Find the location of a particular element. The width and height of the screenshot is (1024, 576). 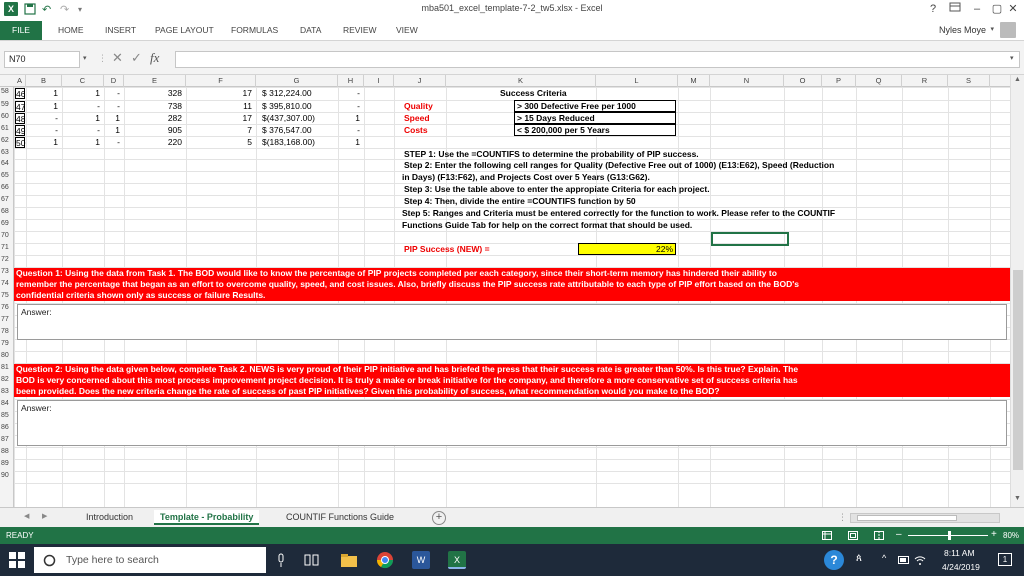

row-header: 89 is located at coordinates (7, 463).